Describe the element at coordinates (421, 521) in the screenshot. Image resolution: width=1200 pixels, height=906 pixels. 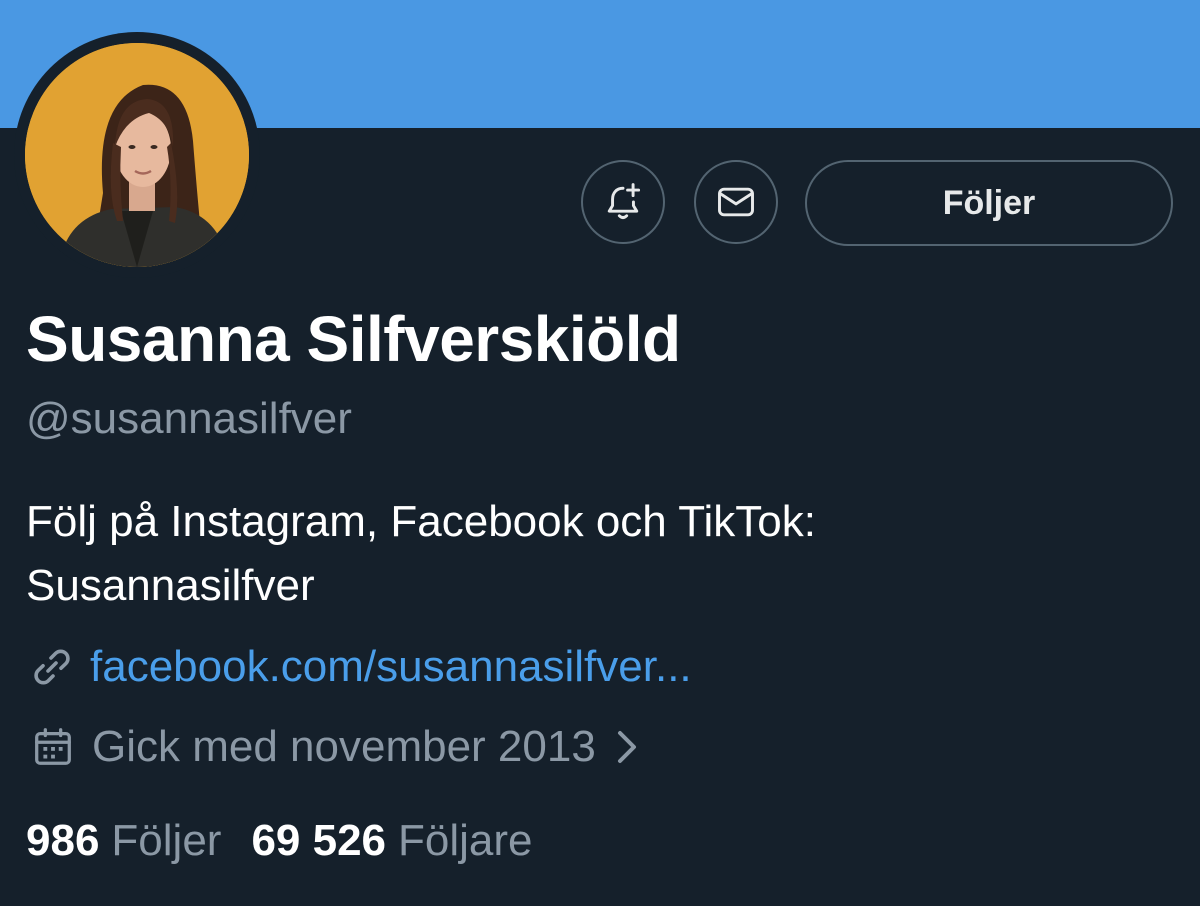
I see `bio-line: Följ på Instagram, Facebook och TikTok:` at that location.